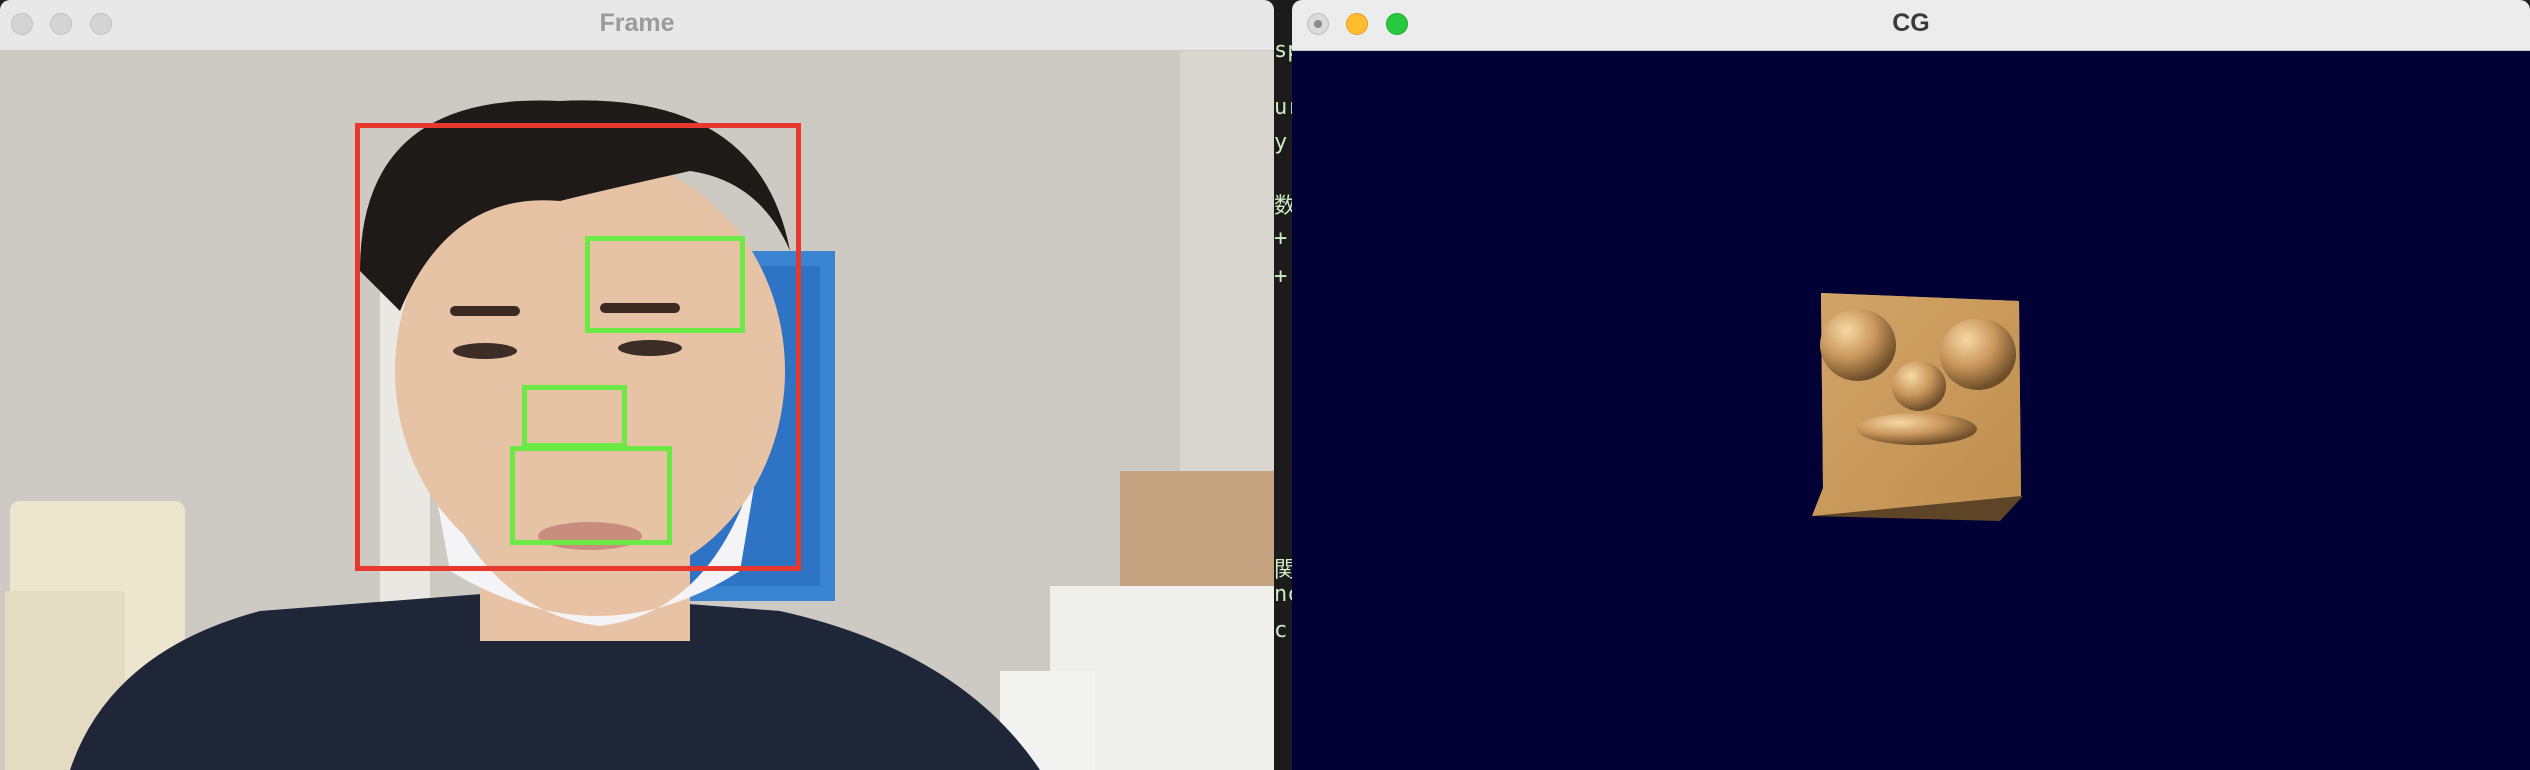  Describe the element at coordinates (1283, 570) in the screenshot. I see `code-fragment: 関数` at that location.